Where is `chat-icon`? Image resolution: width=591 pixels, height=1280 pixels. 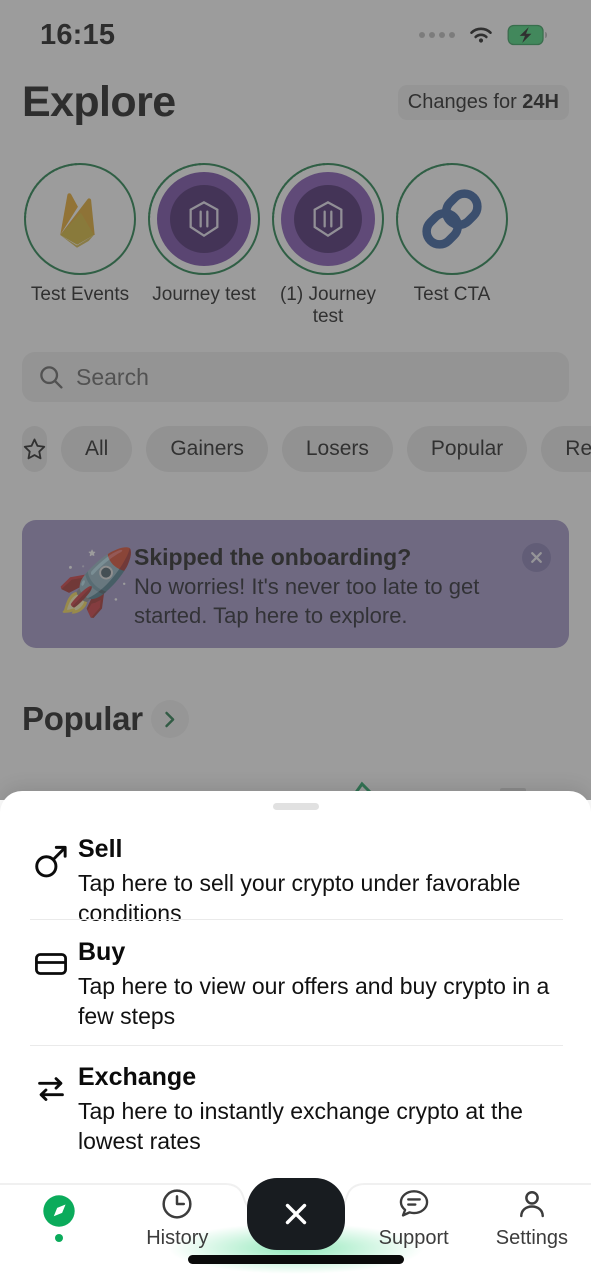 chat-icon is located at coordinates (413, 1203).